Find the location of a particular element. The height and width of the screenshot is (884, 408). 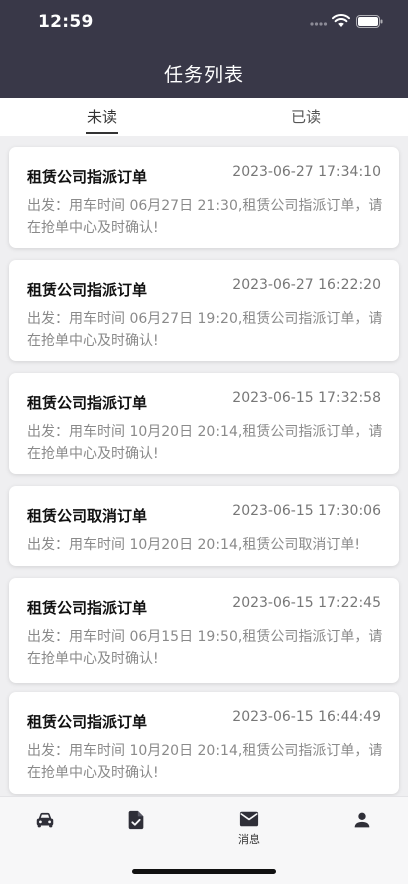

home-indicator is located at coordinates (204, 871).